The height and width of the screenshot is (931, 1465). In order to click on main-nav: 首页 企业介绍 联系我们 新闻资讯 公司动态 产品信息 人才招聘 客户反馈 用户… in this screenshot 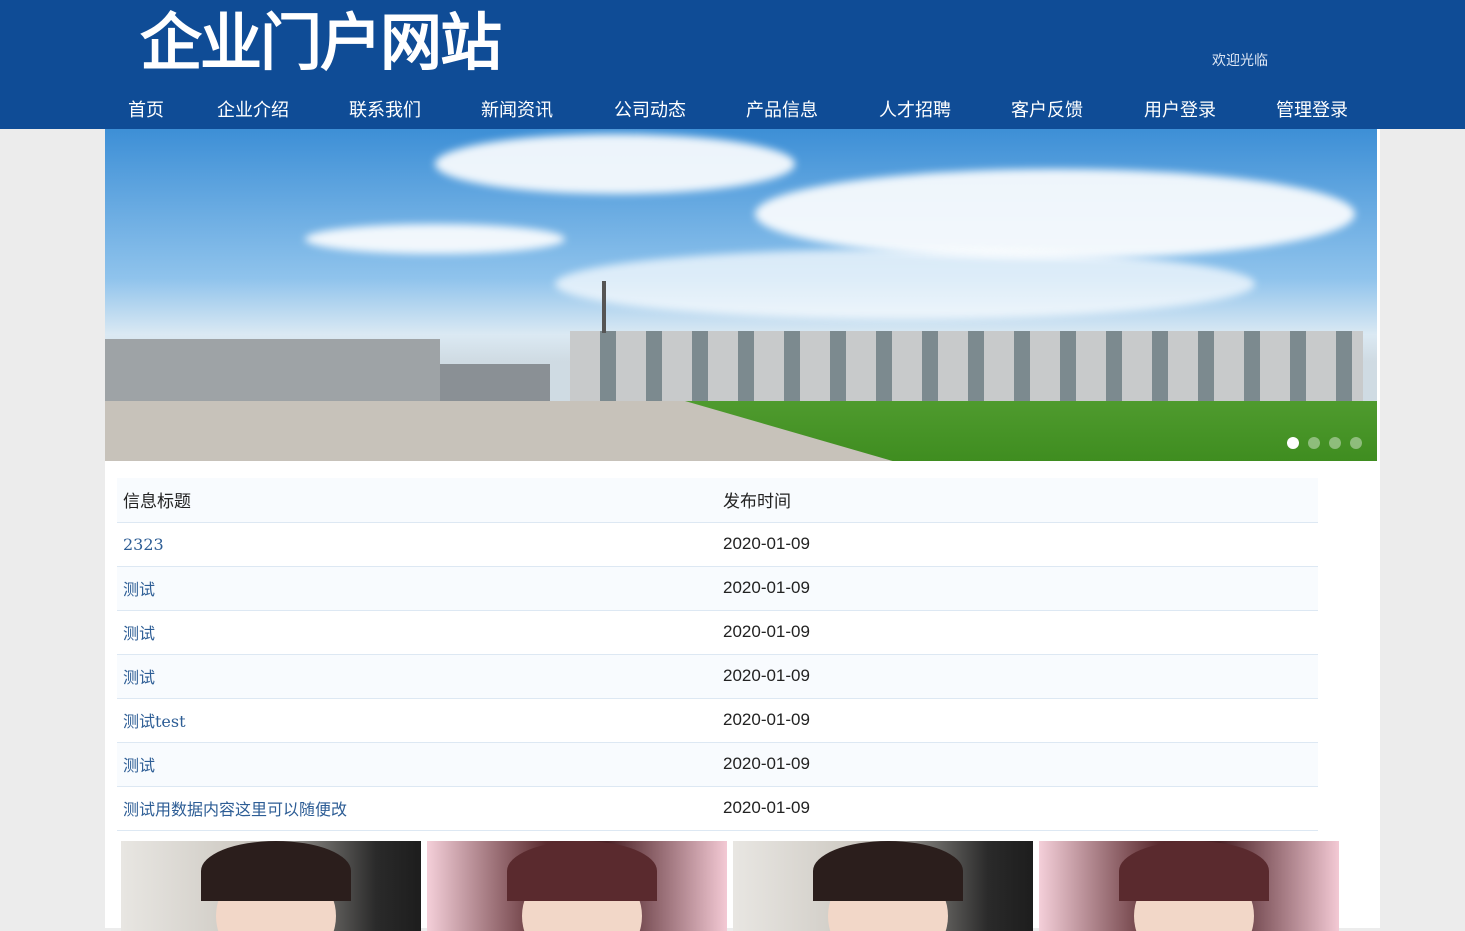, I will do `click(732, 111)`.